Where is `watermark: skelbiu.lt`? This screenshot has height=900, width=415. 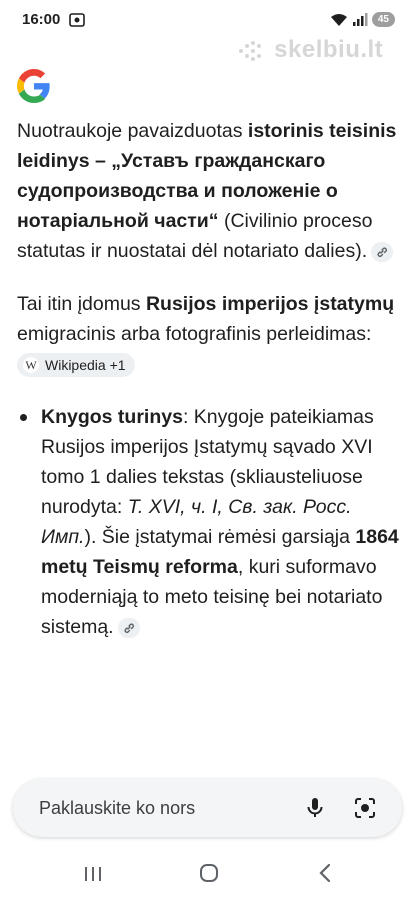 watermark: skelbiu.lt is located at coordinates (310, 50).